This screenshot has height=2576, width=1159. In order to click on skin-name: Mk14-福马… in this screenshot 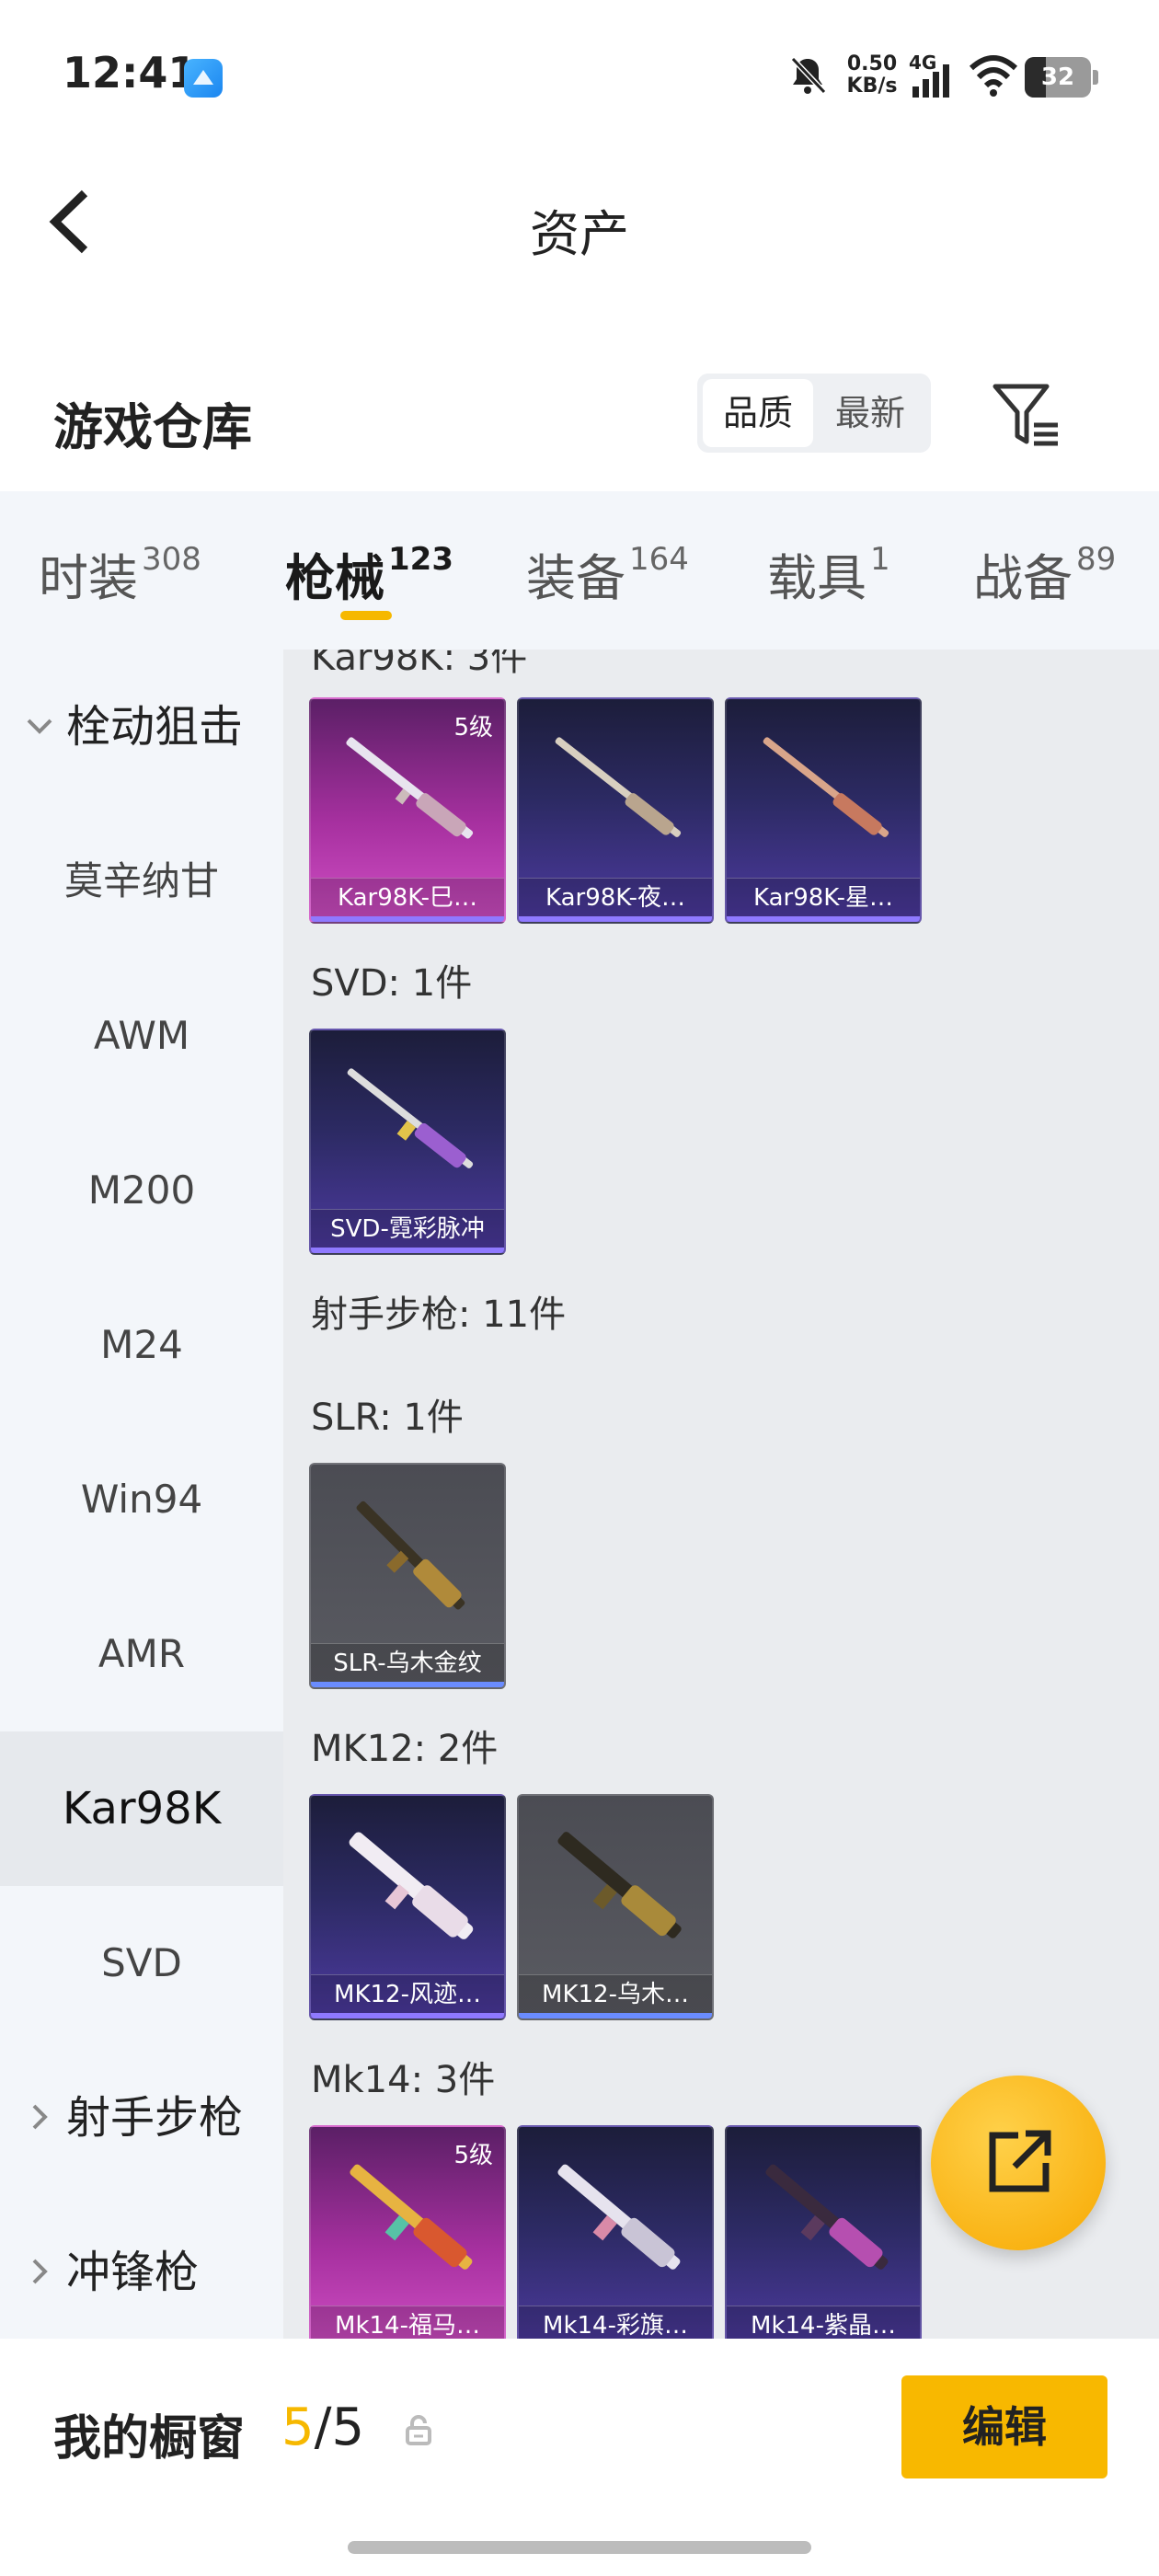, I will do `click(407, 2322)`.